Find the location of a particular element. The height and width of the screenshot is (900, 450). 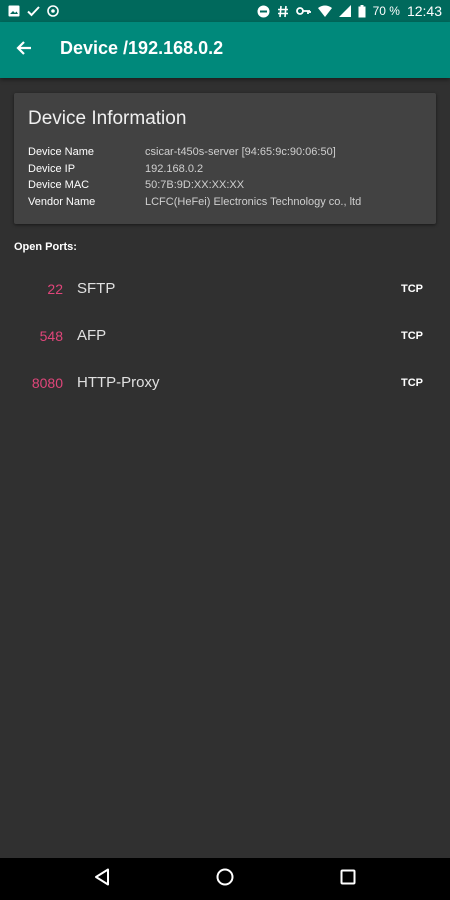

home-nav-icon is located at coordinates (225, 879).